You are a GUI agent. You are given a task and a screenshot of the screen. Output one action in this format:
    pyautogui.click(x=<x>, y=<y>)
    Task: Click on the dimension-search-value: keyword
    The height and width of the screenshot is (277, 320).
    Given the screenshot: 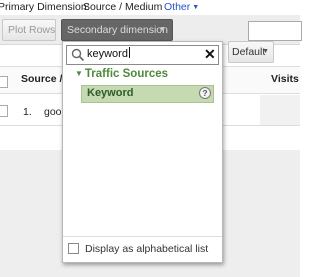 What is the action you would take?
    pyautogui.click(x=108, y=54)
    